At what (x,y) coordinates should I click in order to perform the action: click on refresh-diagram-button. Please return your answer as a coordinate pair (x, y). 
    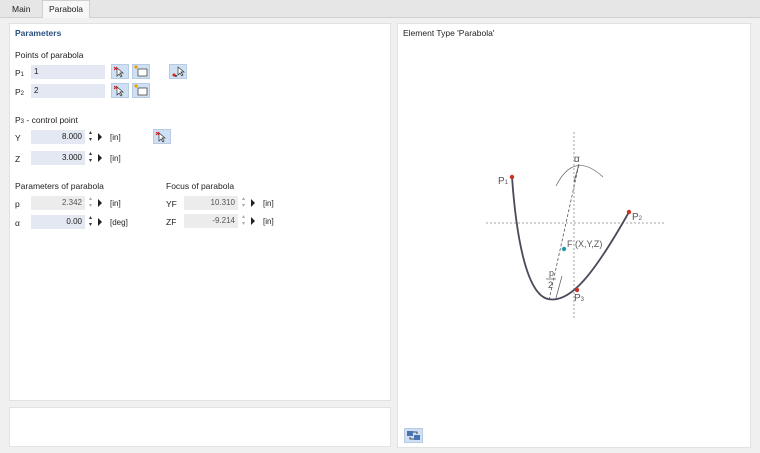
    Looking at the image, I should click on (413, 435).